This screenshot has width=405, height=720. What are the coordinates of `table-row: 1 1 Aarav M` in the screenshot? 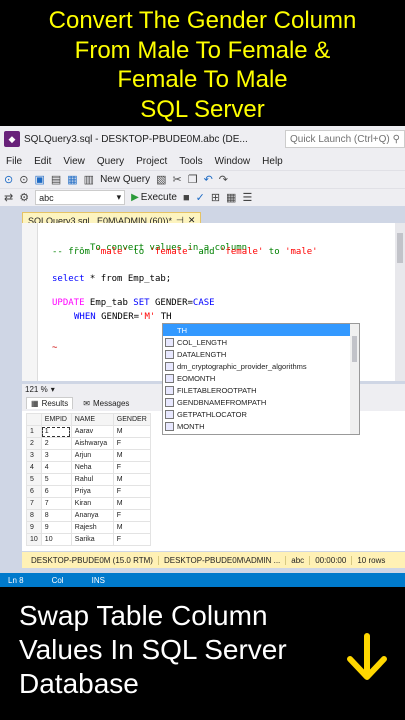 It's located at (88, 431).